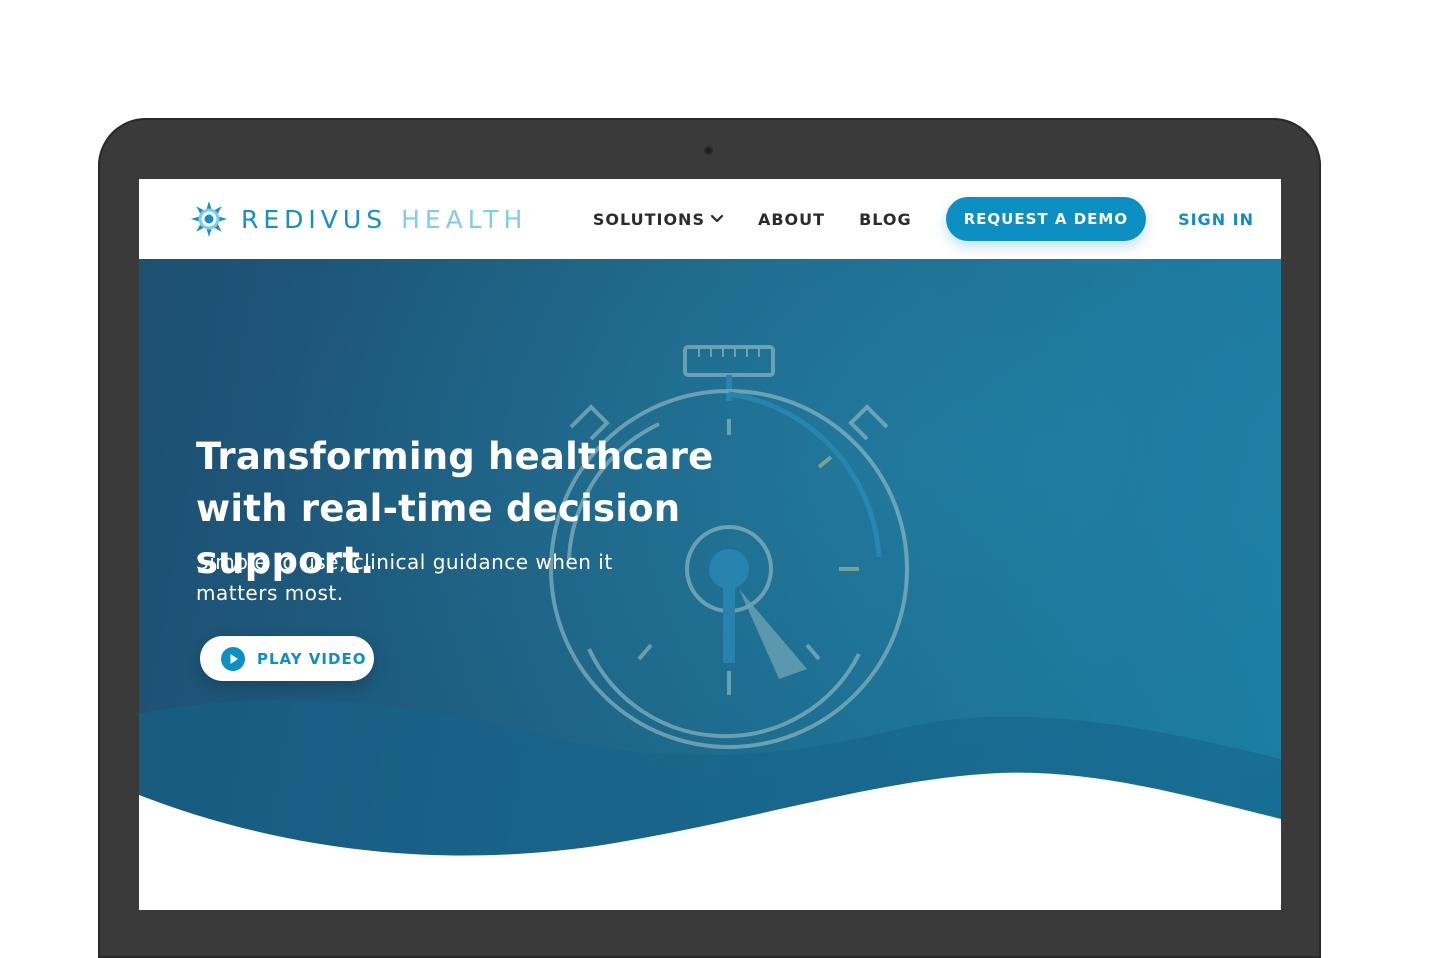 The width and height of the screenshot is (1438, 958). I want to click on nav-item-solutions: SOLUTIONS, so click(658, 219).